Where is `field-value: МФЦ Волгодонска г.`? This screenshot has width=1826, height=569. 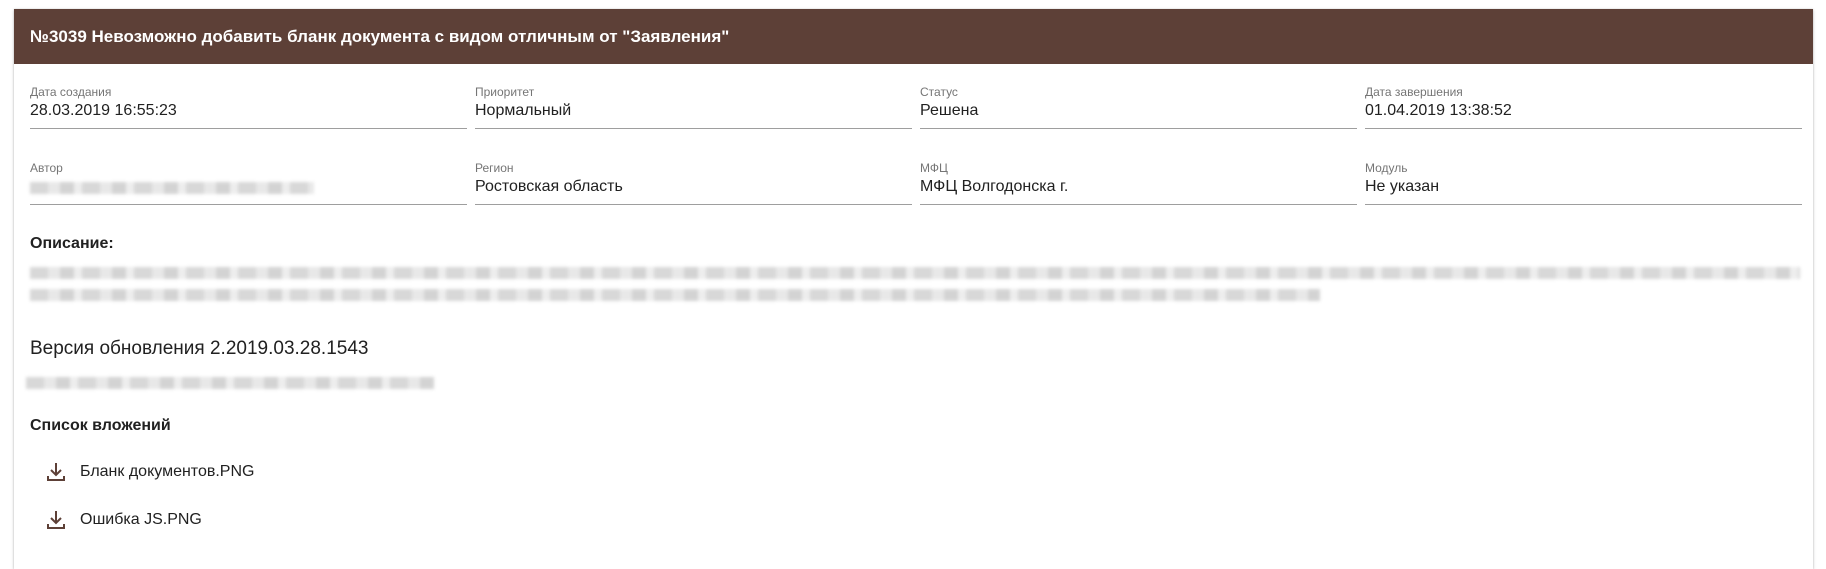 field-value: МФЦ Волгодонска г. is located at coordinates (994, 186).